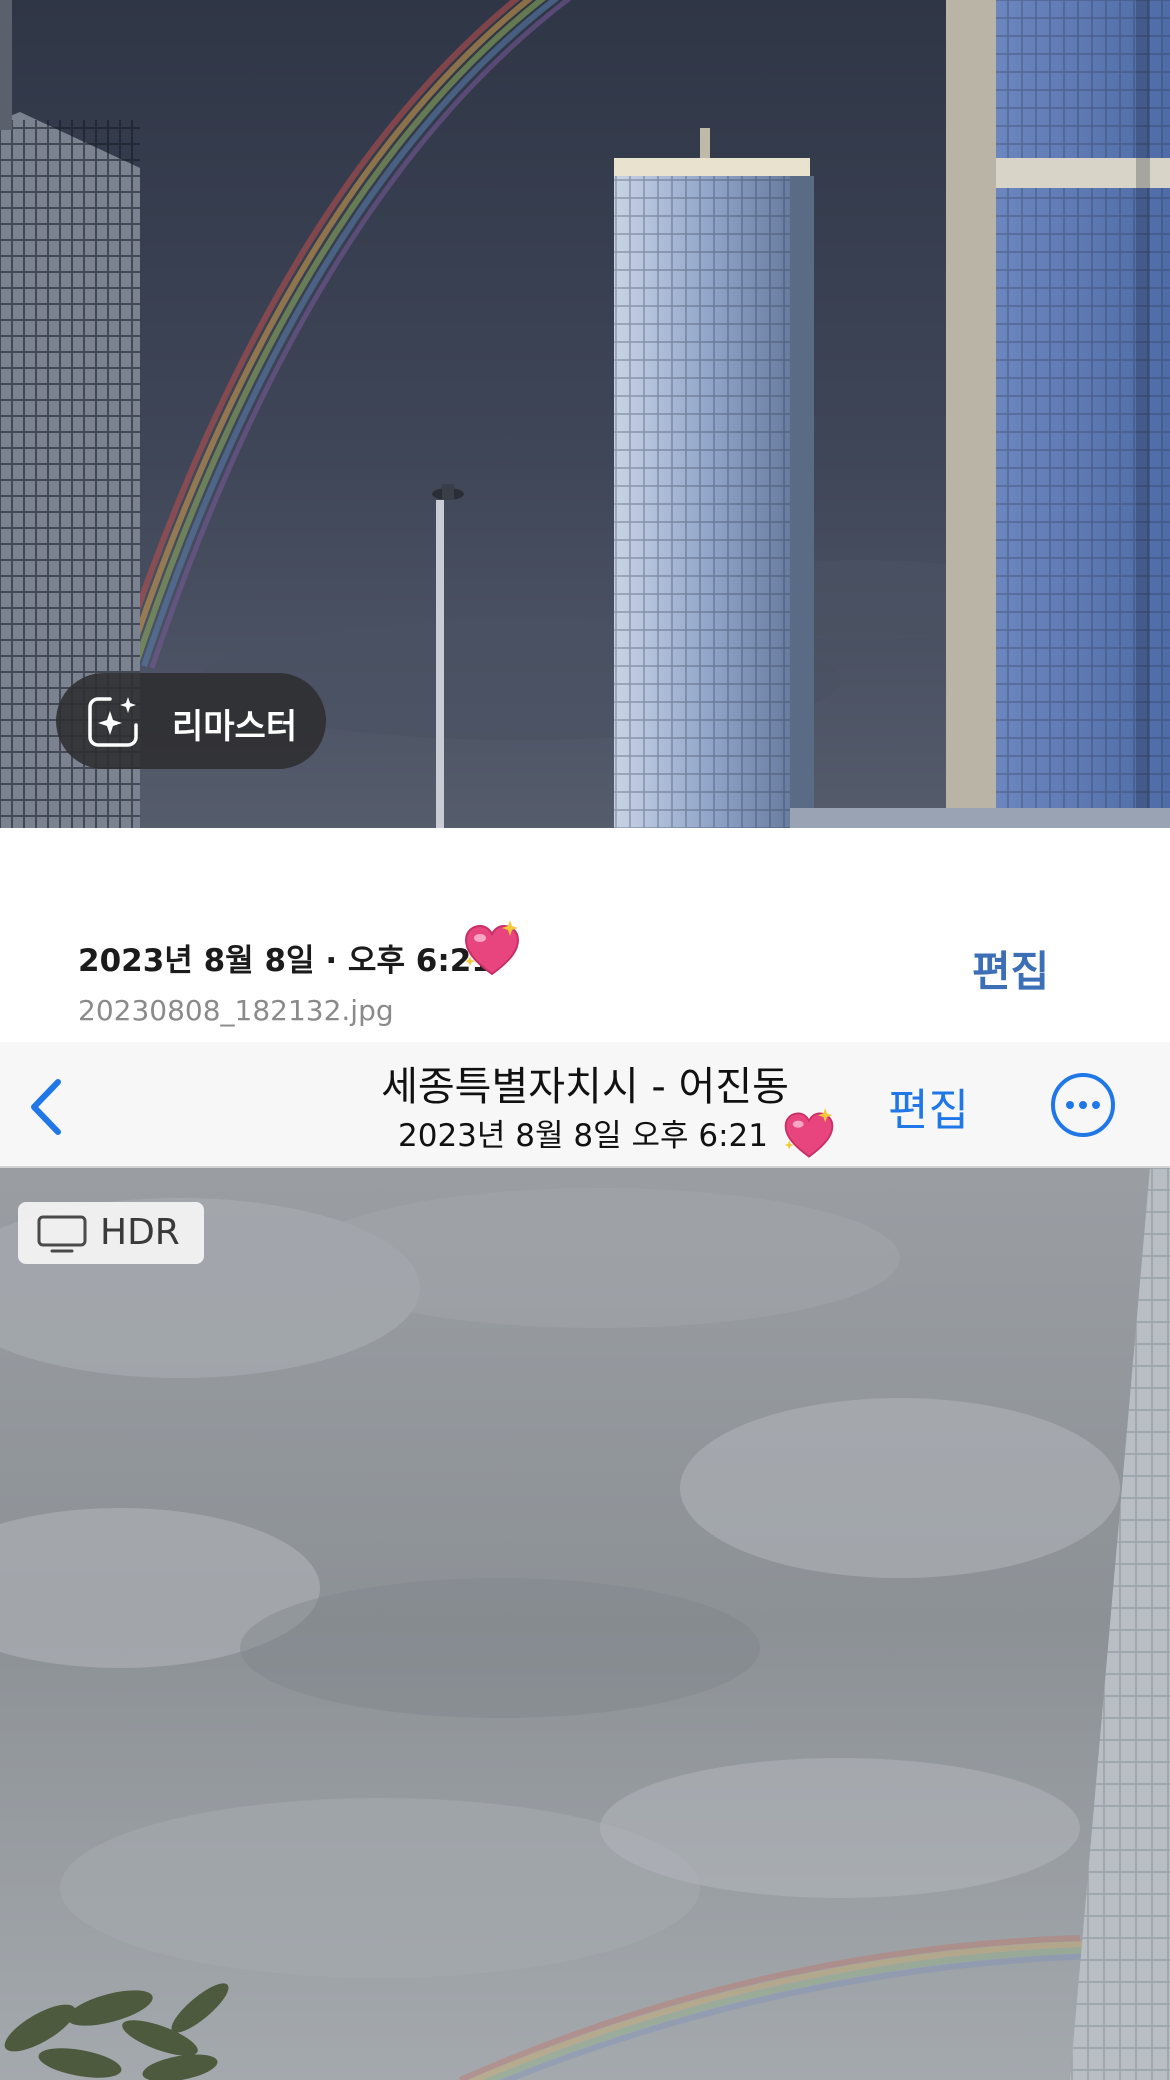 Image resolution: width=1170 pixels, height=2080 pixels. Describe the element at coordinates (585, 1087) in the screenshot. I see `location-title: 세종특별자치시 - 어진동` at that location.